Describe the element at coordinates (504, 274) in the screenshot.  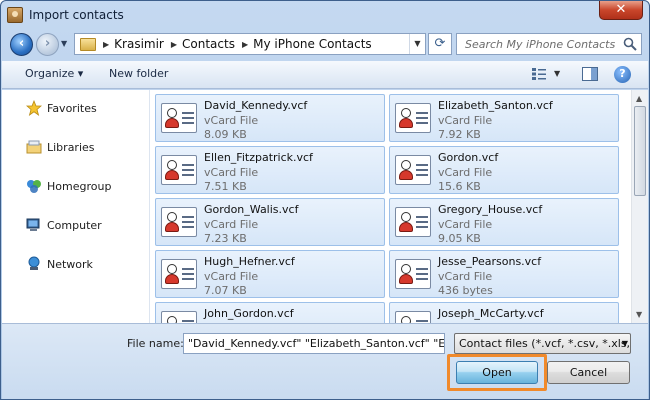
I see `file-tile: Jesse_Pearsons.vcf vCard File 436 bytes` at that location.